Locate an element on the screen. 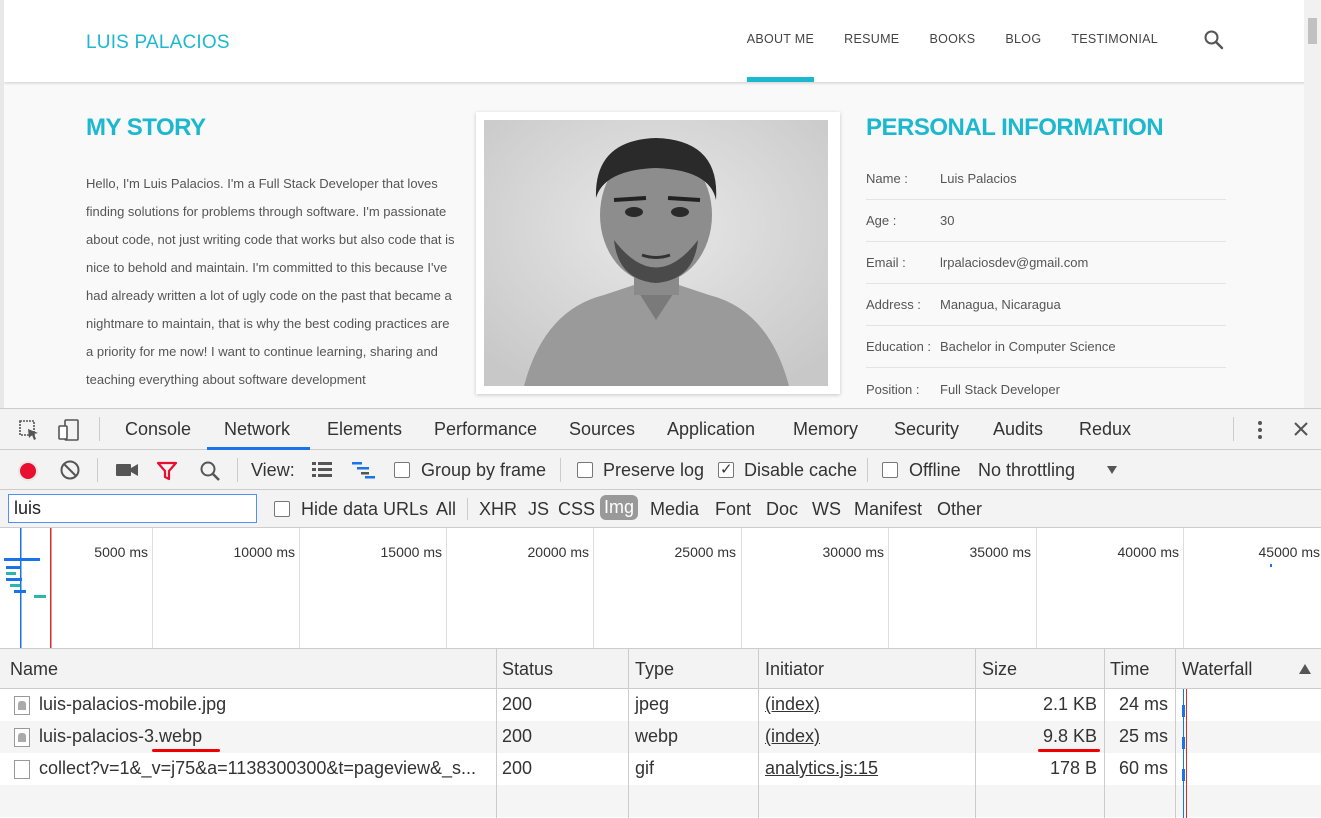 The width and height of the screenshot is (1321, 818). filter-type-ws: WS is located at coordinates (826, 509).